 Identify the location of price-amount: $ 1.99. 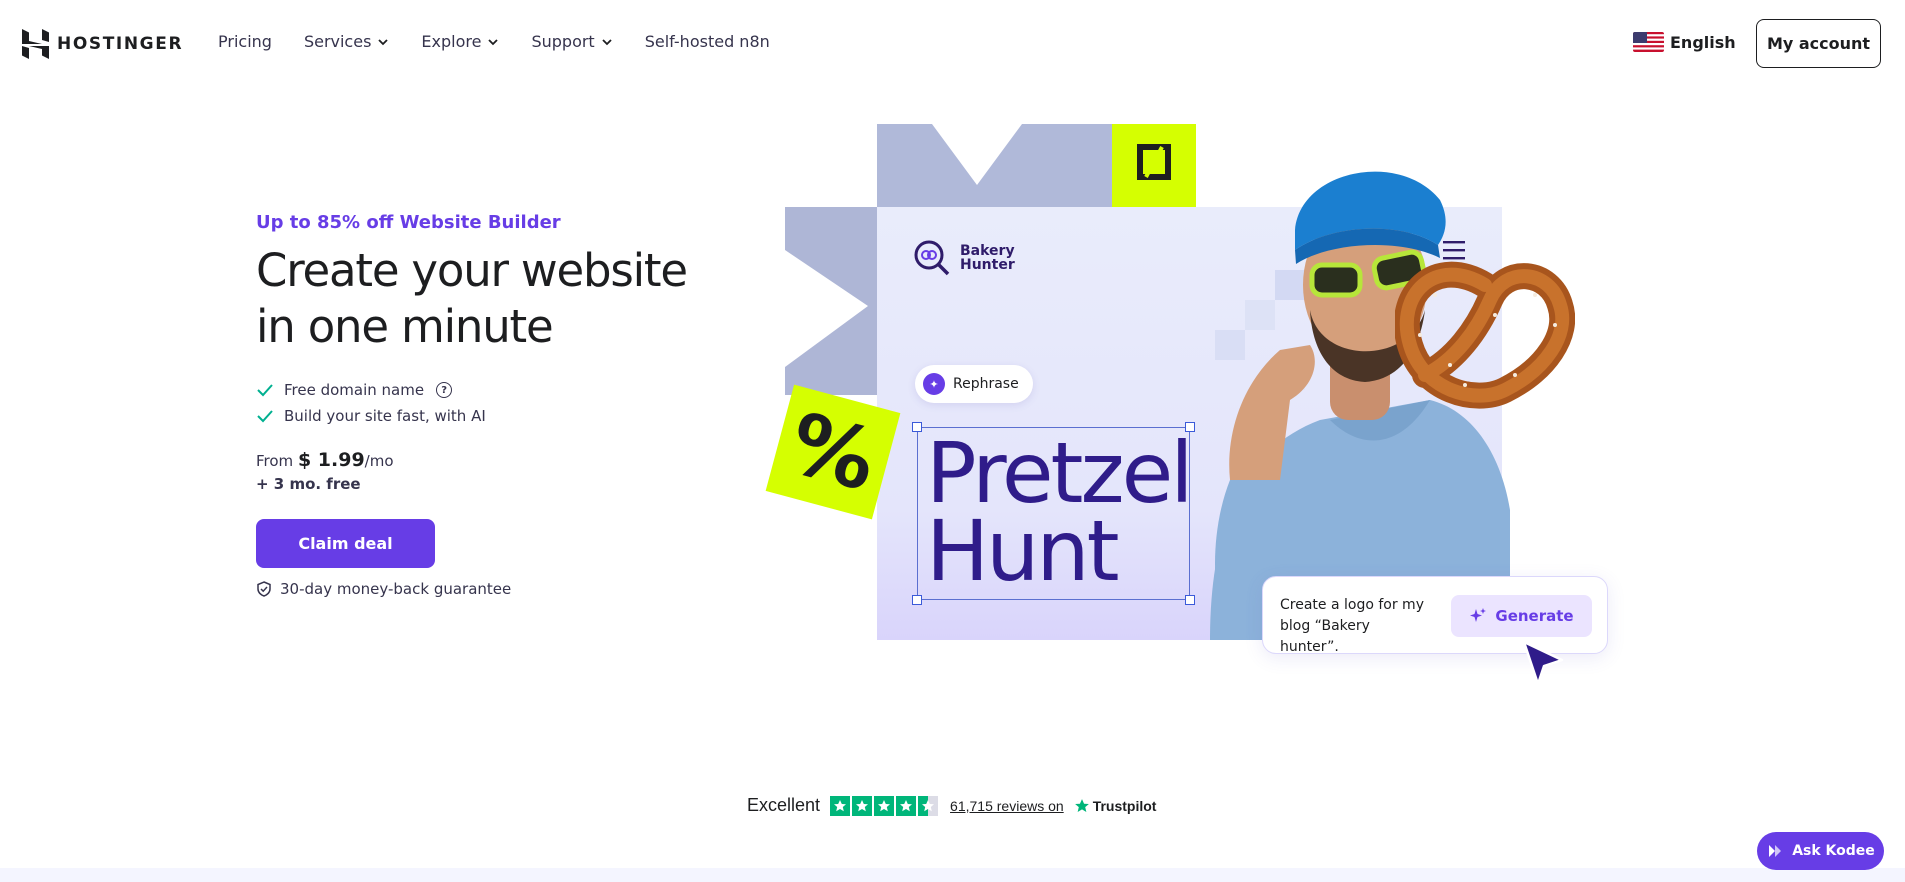
(331, 460).